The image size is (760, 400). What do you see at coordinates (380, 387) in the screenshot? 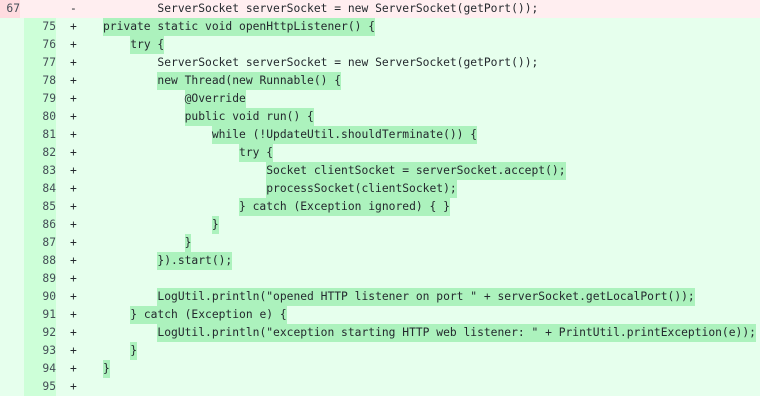
I see `diff-line-added: 95 +` at bounding box center [380, 387].